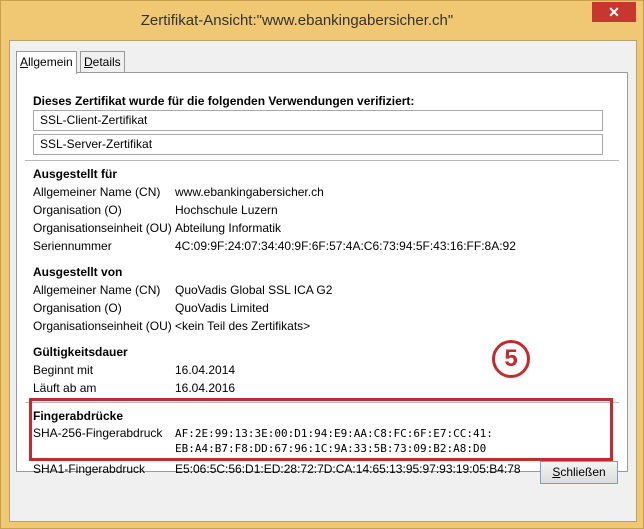 Image resolution: width=644 pixels, height=529 pixels. Describe the element at coordinates (583, 472) in the screenshot. I see `close-button-label: chließen` at that location.